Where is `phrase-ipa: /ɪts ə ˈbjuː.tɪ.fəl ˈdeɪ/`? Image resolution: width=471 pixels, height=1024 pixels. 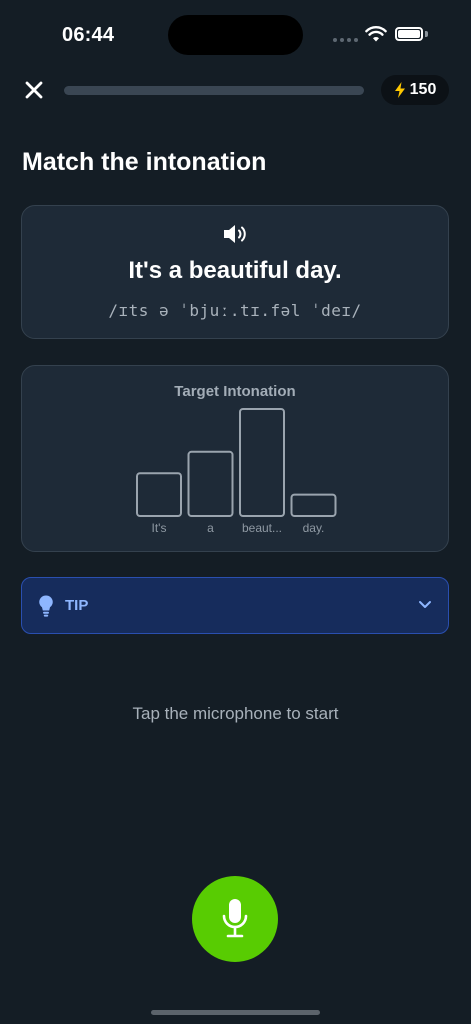 phrase-ipa: /ɪts ə ˈbjuː.tɪ.fəl ˈdeɪ/ is located at coordinates (235, 310).